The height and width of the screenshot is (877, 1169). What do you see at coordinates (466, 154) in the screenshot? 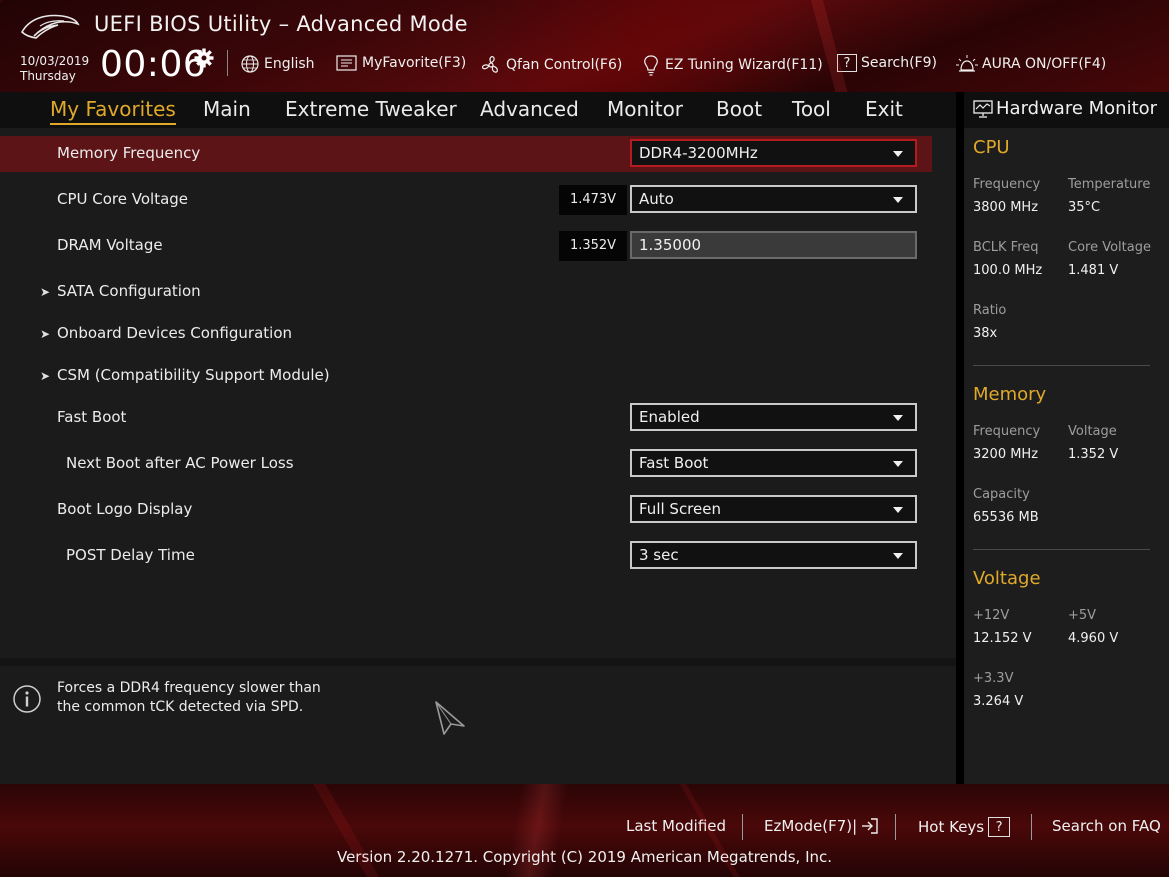
I see `setting-memory-frequency: Memory Frequency DDR4-3200MHz` at bounding box center [466, 154].